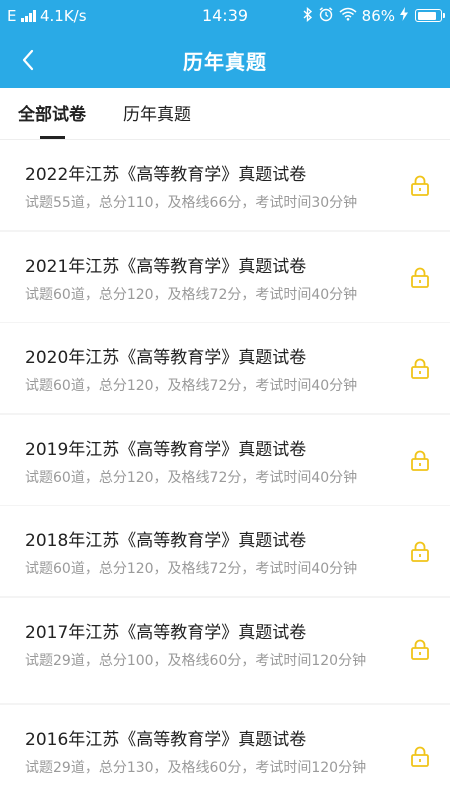 The image size is (450, 800). What do you see at coordinates (166, 175) in the screenshot?
I see `paper-title: 2022年江苏《高等教育学》真题试卷` at bounding box center [166, 175].